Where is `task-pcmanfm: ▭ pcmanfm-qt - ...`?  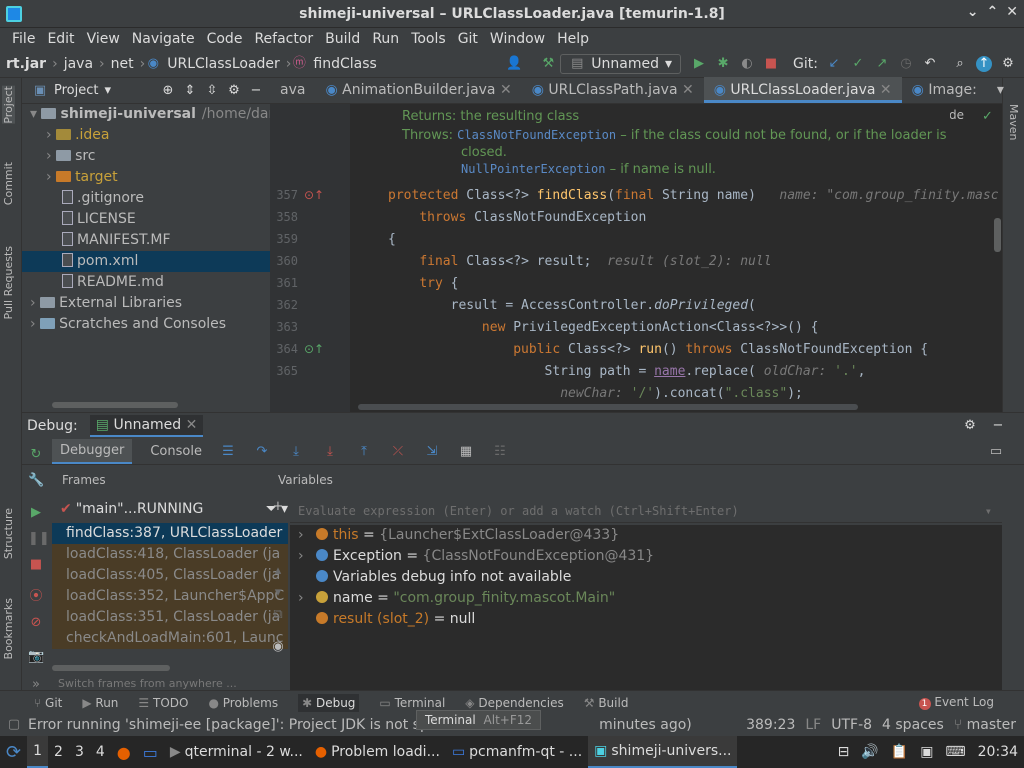 task-pcmanfm: ▭ pcmanfm-qt - ... is located at coordinates (517, 752).